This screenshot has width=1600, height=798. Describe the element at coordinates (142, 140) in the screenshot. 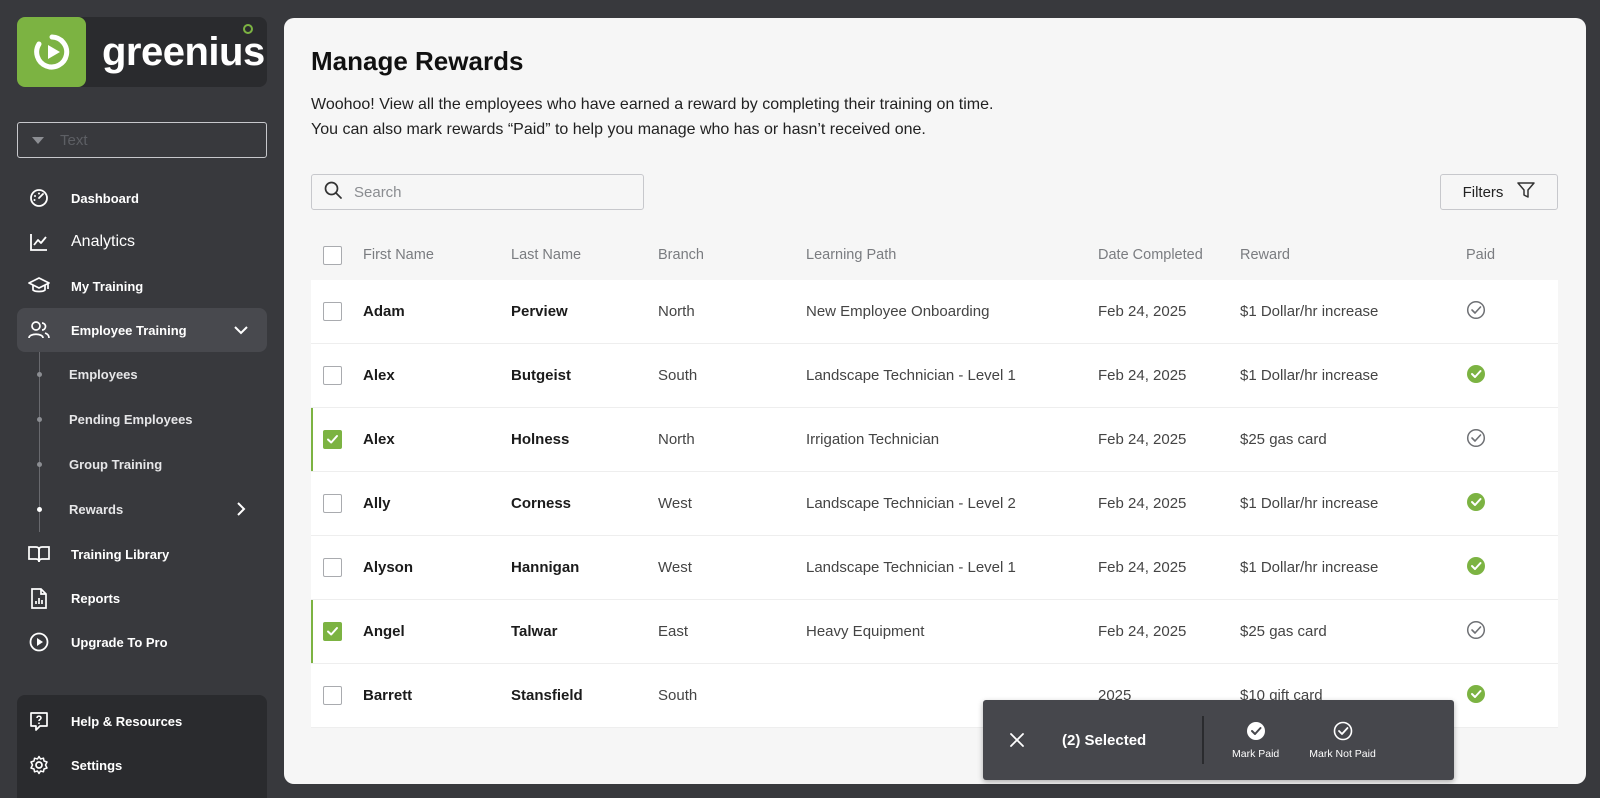

I see `org-select: Text` at that location.